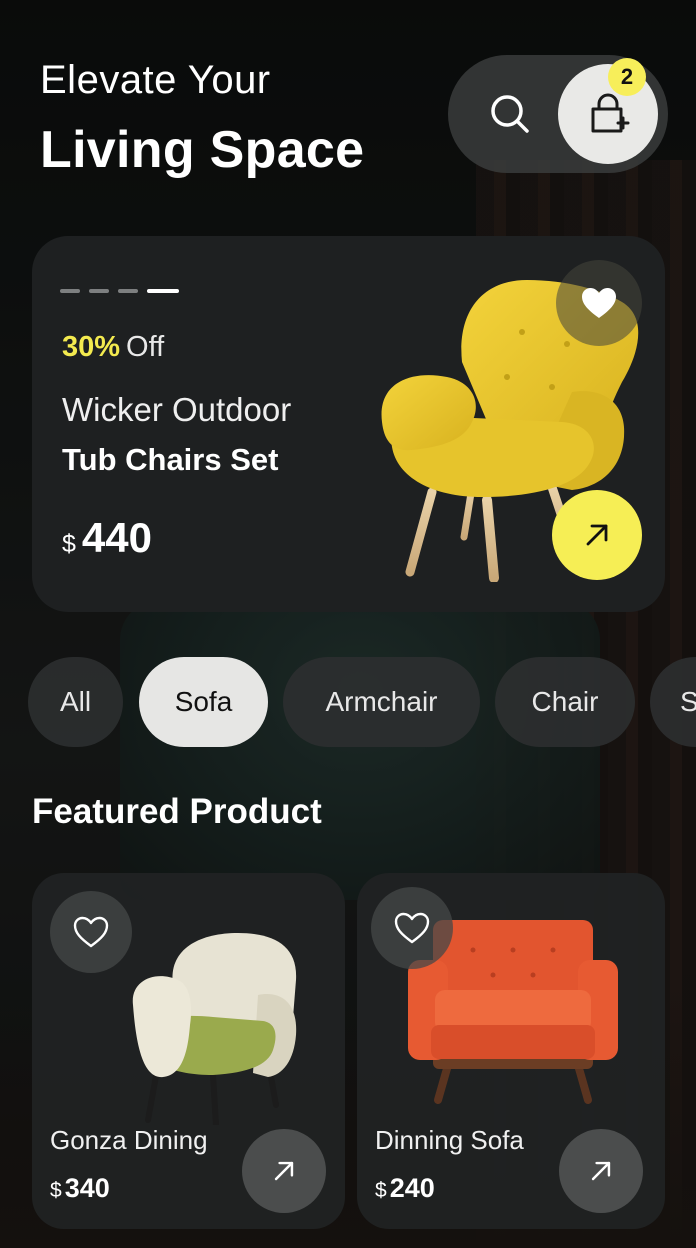 The width and height of the screenshot is (696, 1248). I want to click on product-price: $ 340, so click(80, 1188).